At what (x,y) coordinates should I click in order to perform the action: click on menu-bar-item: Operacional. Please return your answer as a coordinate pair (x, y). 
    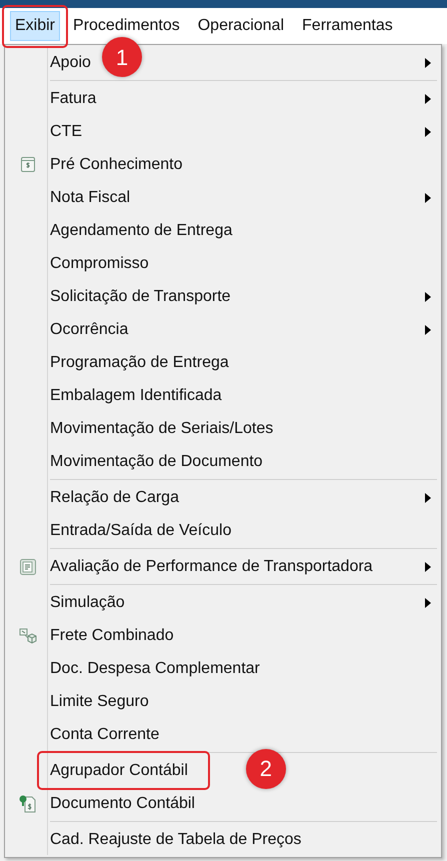
    Looking at the image, I should click on (241, 26).